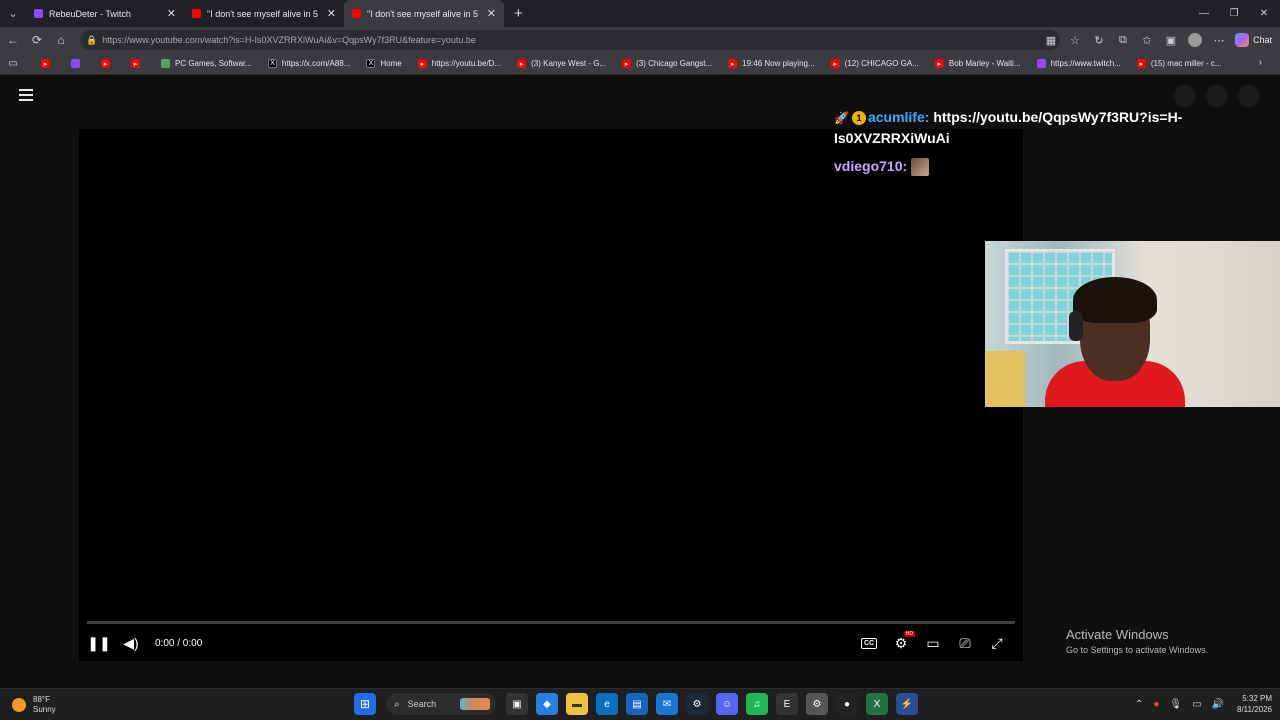  I want to click on weather-widget: 88°F Sunny, so click(34, 705).